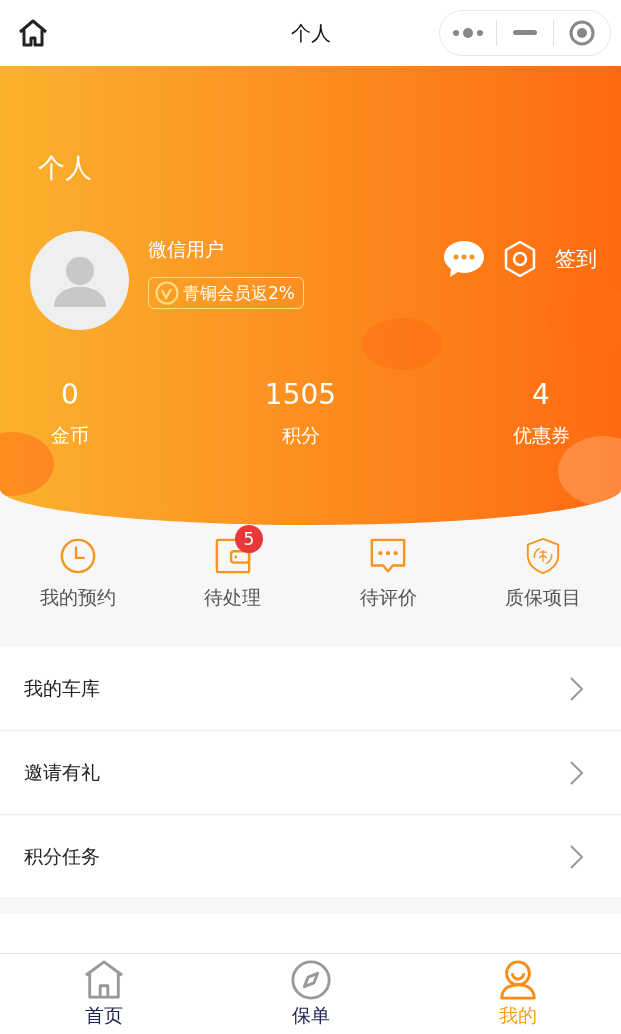 Image resolution: width=621 pixels, height=1034 pixels. Describe the element at coordinates (543, 568) in the screenshot. I see `shortcut-button: 质保项目` at that location.